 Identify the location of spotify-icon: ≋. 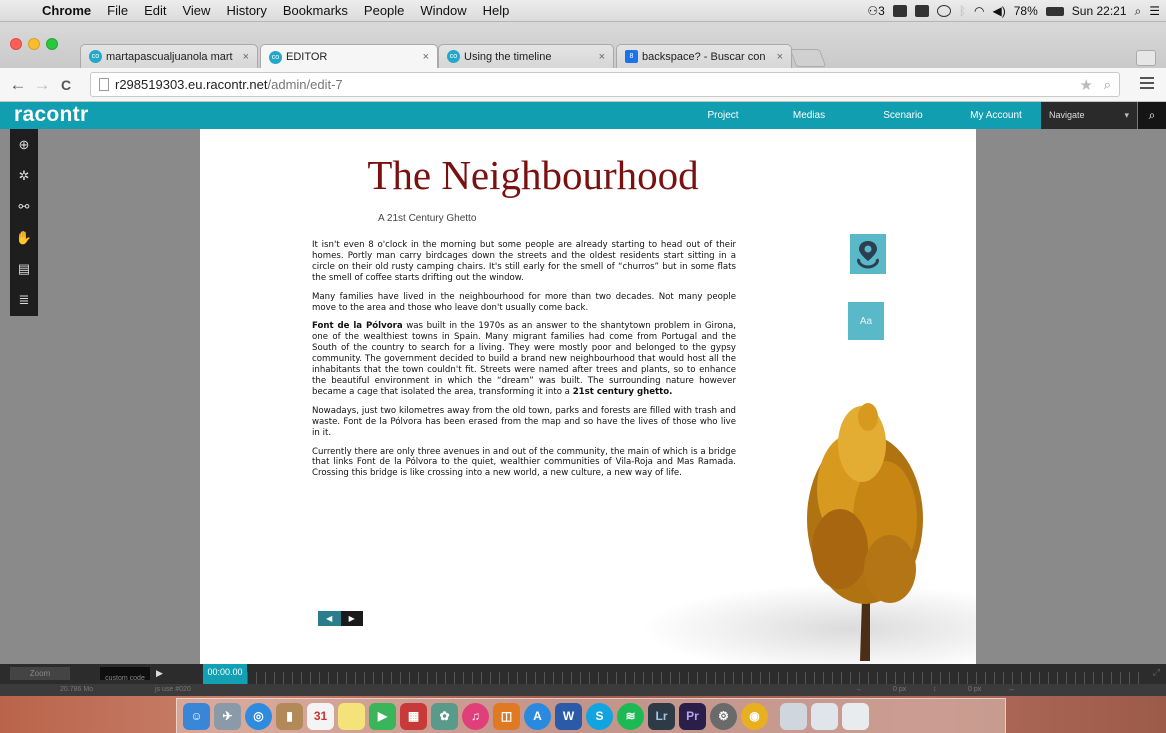
(630, 716).